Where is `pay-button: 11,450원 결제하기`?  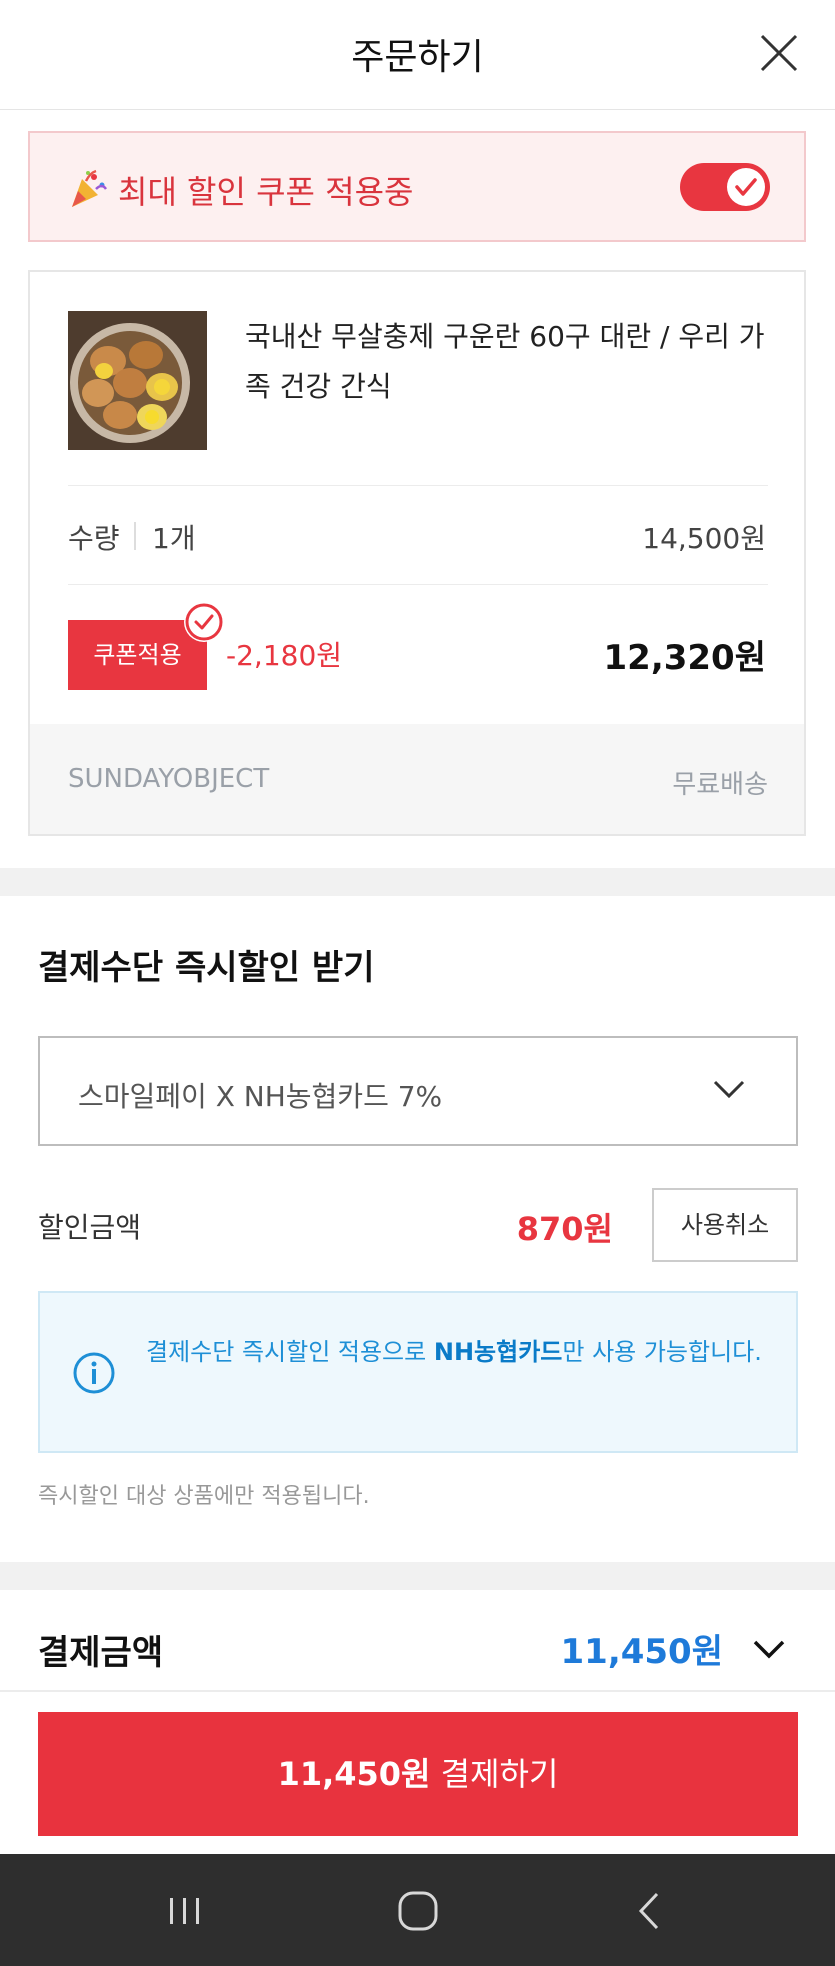
pay-button: 11,450원 결제하기 is located at coordinates (418, 1774).